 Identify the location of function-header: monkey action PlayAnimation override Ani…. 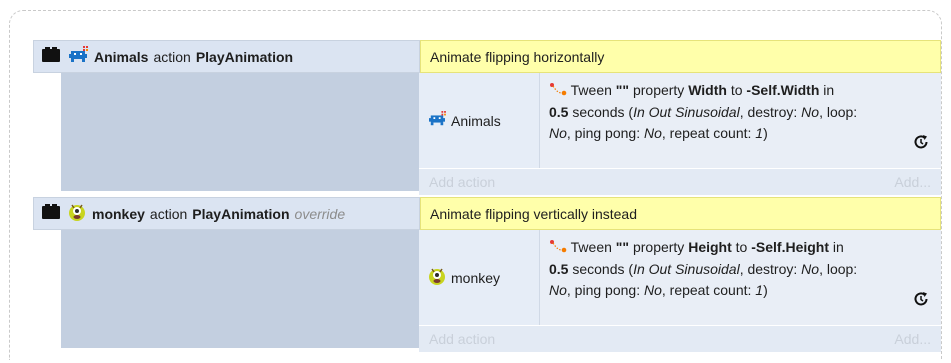
(487, 213).